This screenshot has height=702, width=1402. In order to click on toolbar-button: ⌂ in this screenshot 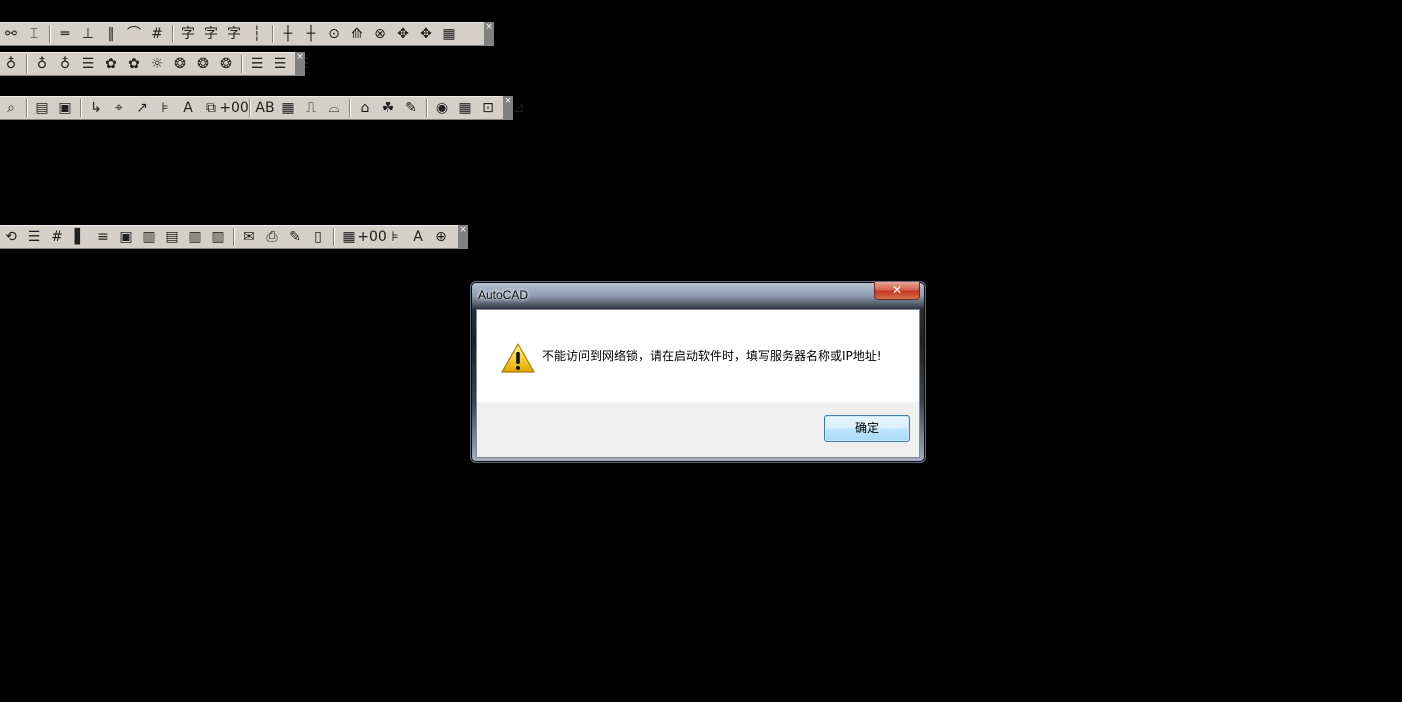, I will do `click(365, 108)`.